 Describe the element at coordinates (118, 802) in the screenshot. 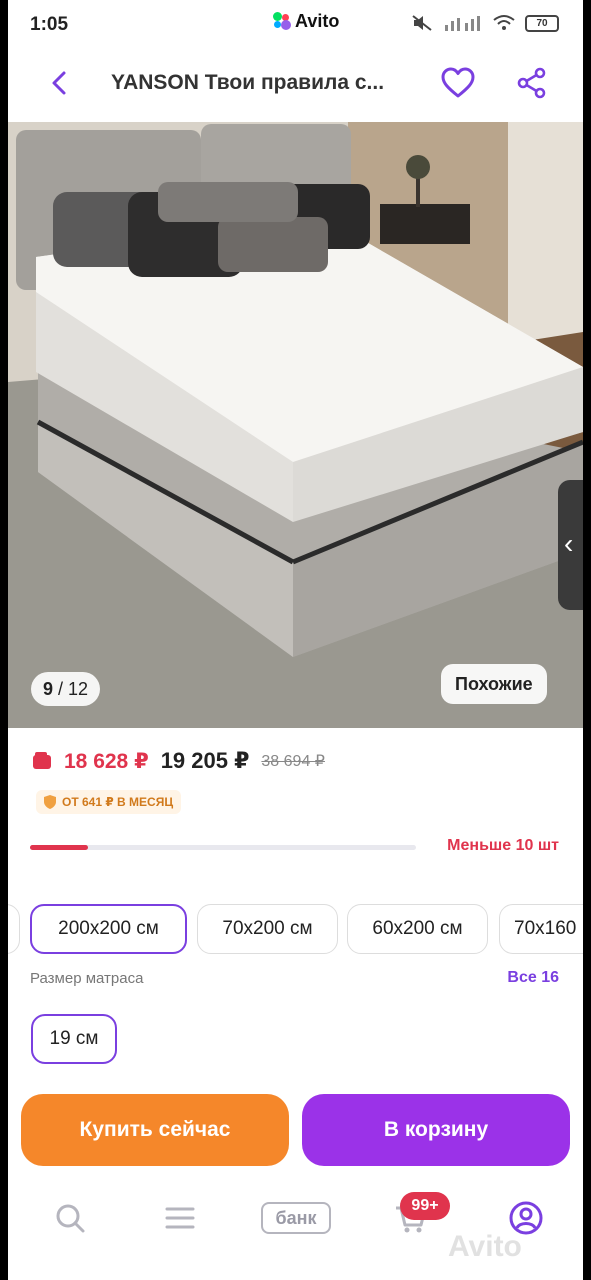

I see `installment-text: ОТ 641 ₽ В МЕСЯЦ` at that location.